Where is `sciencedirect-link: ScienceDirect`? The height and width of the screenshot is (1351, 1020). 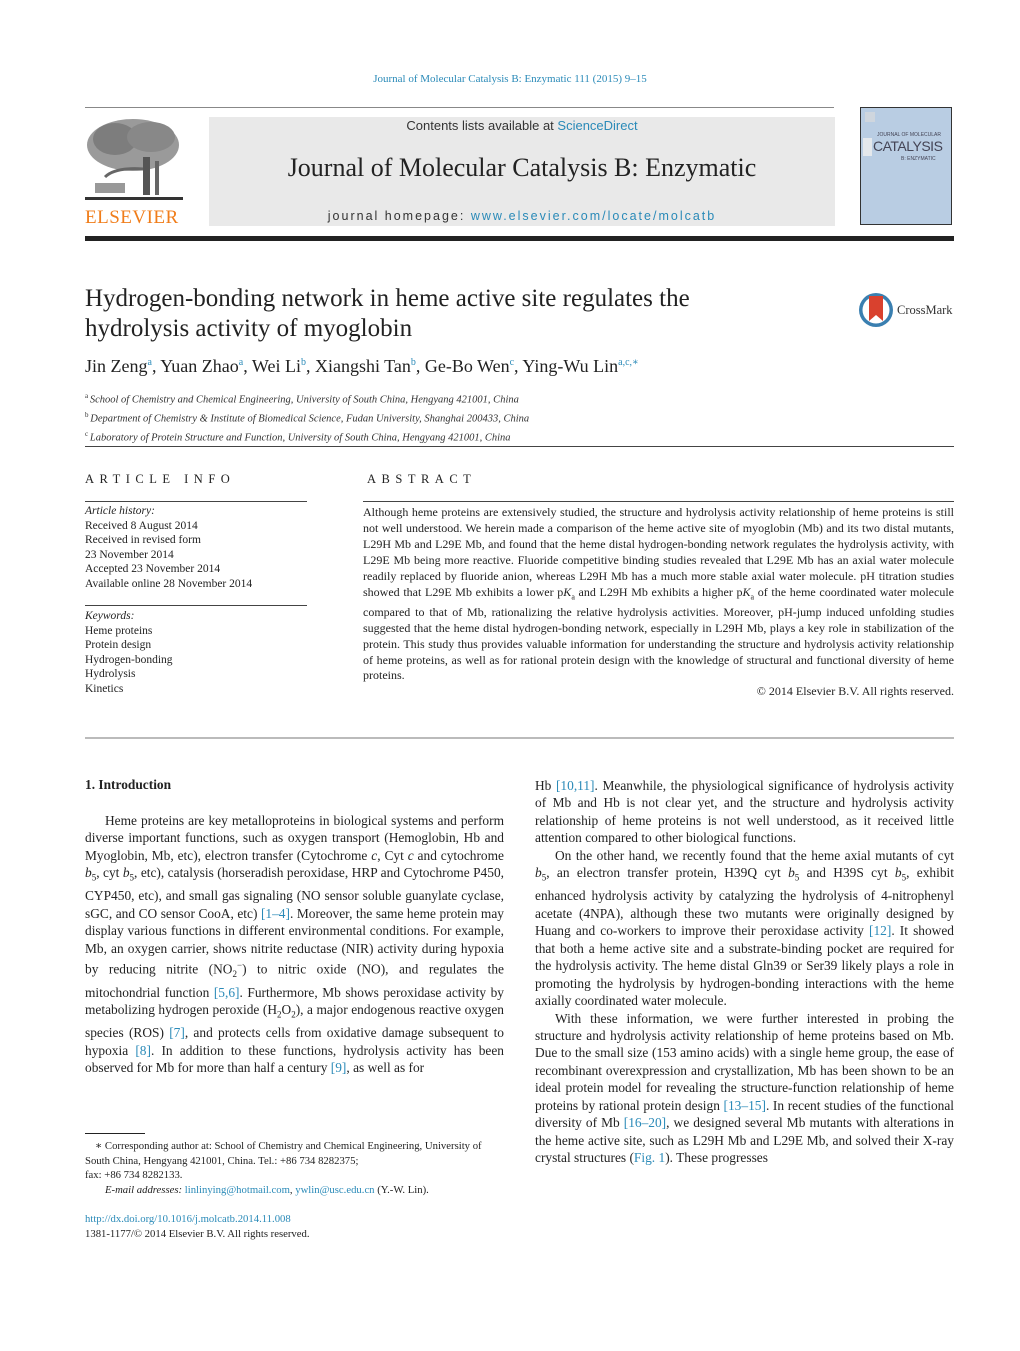 sciencedirect-link: ScienceDirect is located at coordinates (597, 125).